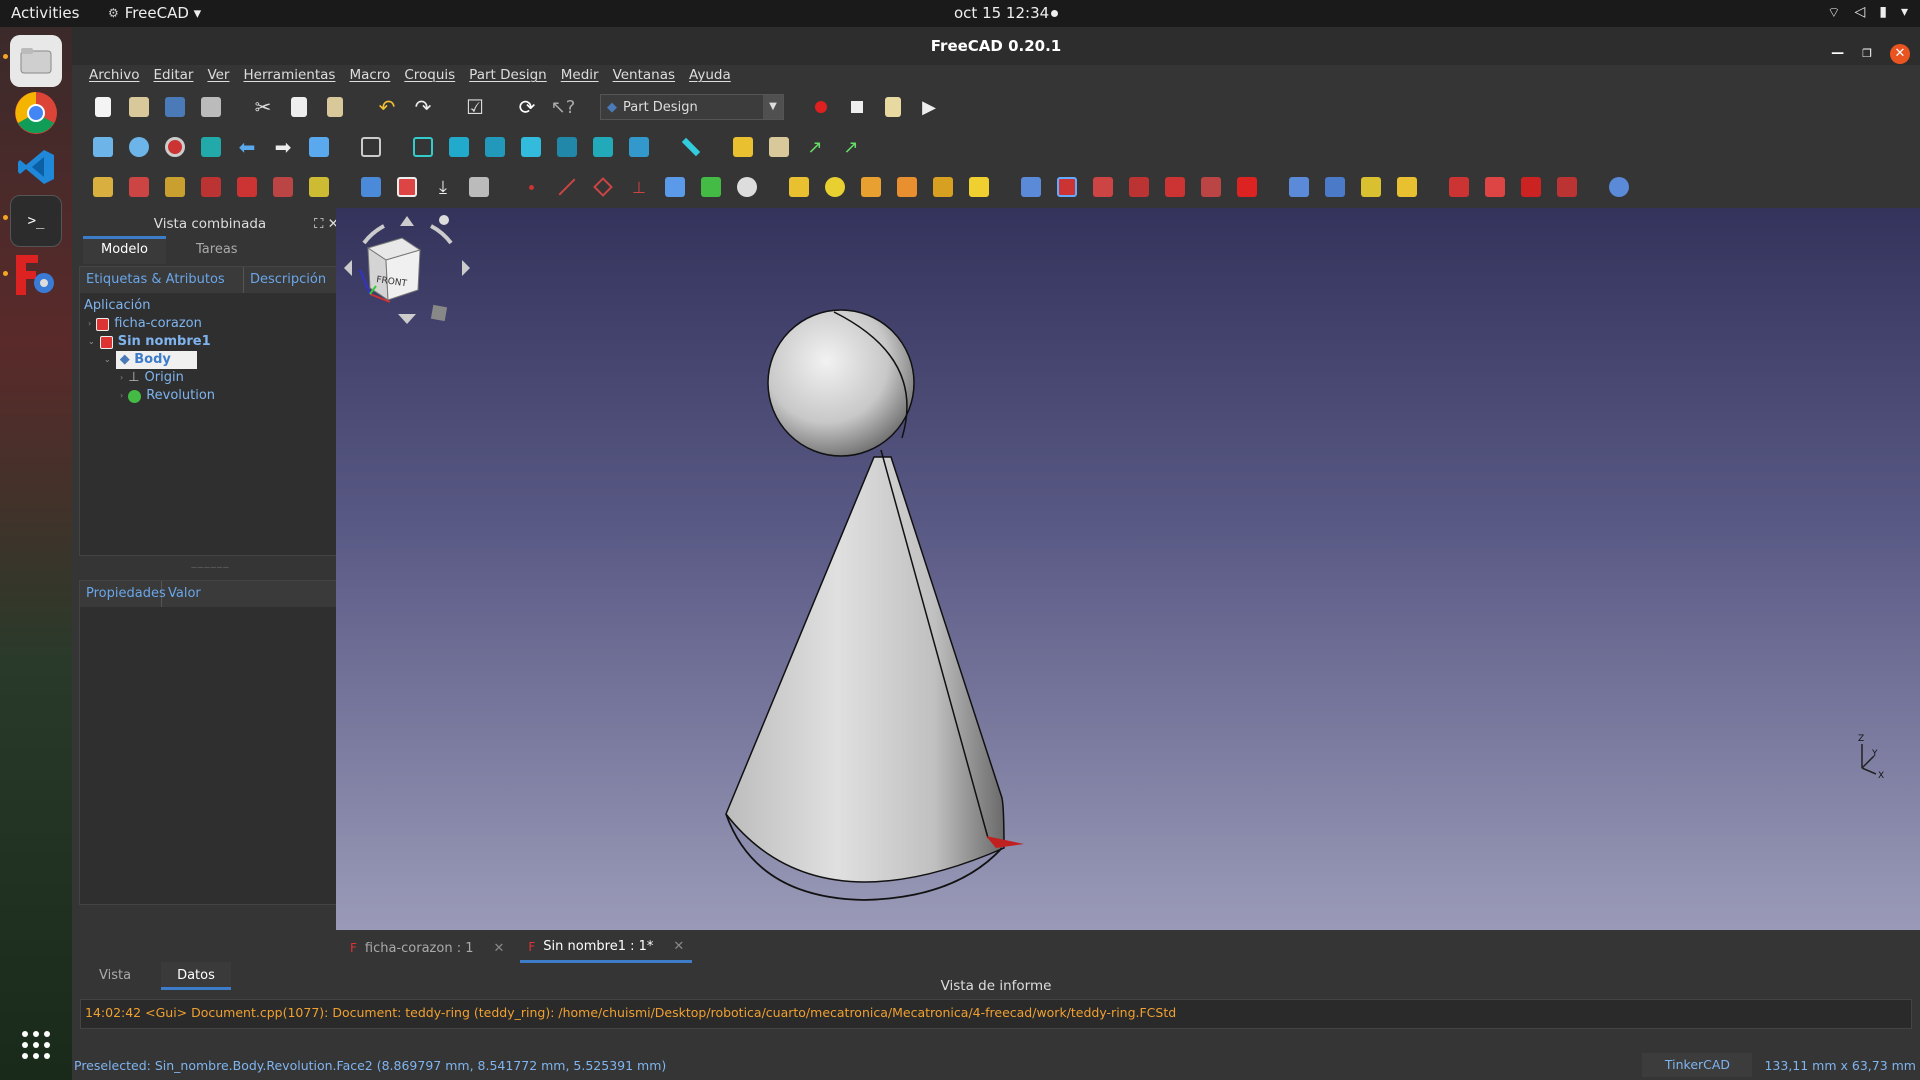  What do you see at coordinates (45, 13) in the screenshot?
I see `activities-button: Activities` at bounding box center [45, 13].